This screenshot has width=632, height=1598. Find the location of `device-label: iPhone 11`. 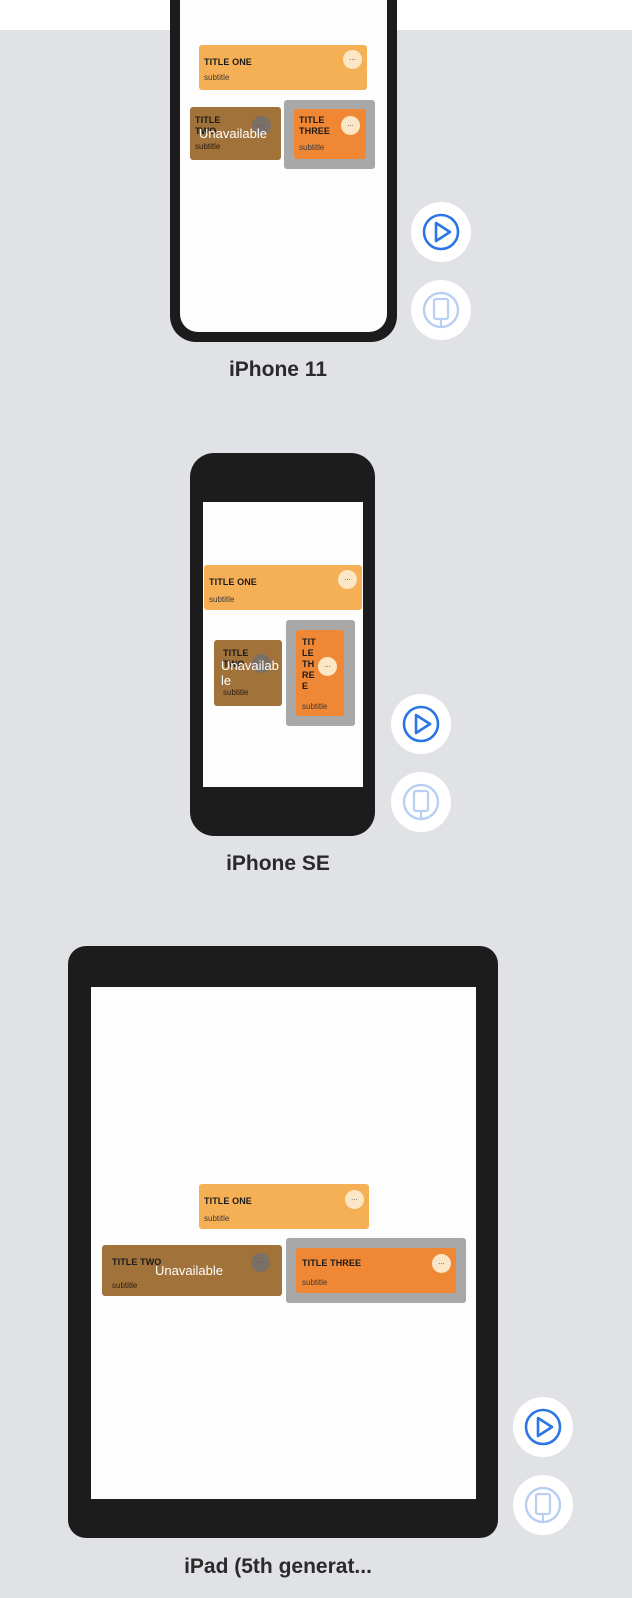

device-label: iPhone 11 is located at coordinates (278, 369).